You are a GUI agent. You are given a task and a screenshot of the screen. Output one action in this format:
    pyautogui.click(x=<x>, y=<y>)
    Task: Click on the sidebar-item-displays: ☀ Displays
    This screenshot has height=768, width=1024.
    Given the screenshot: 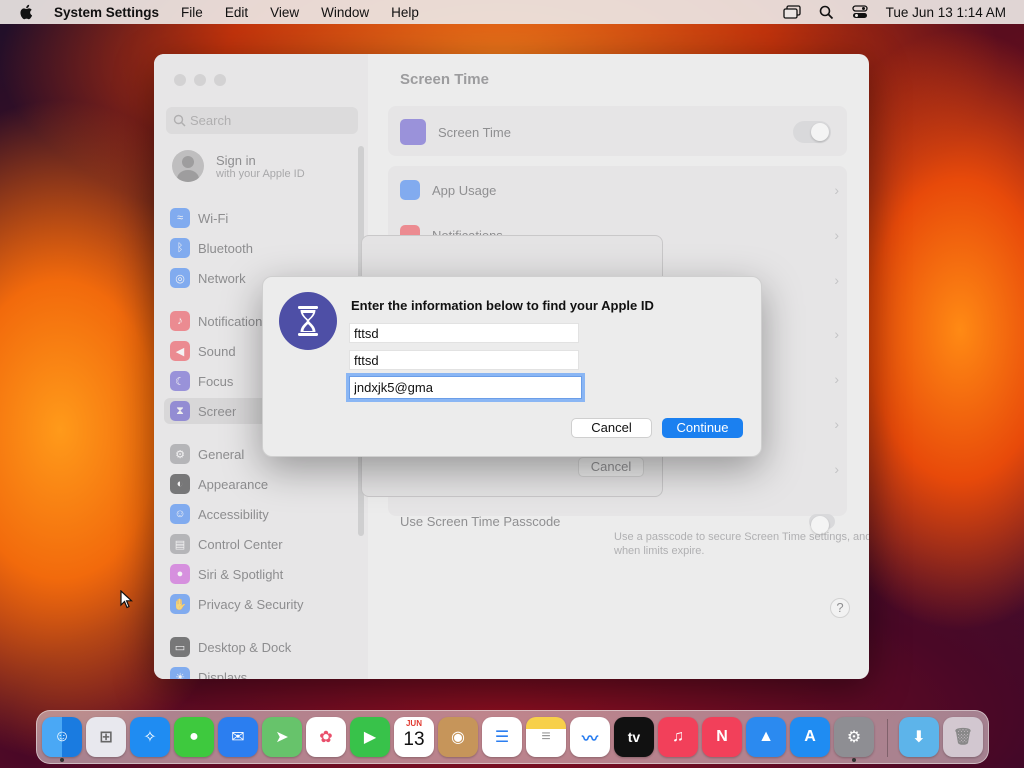 What is the action you would take?
    pyautogui.click(x=265, y=671)
    